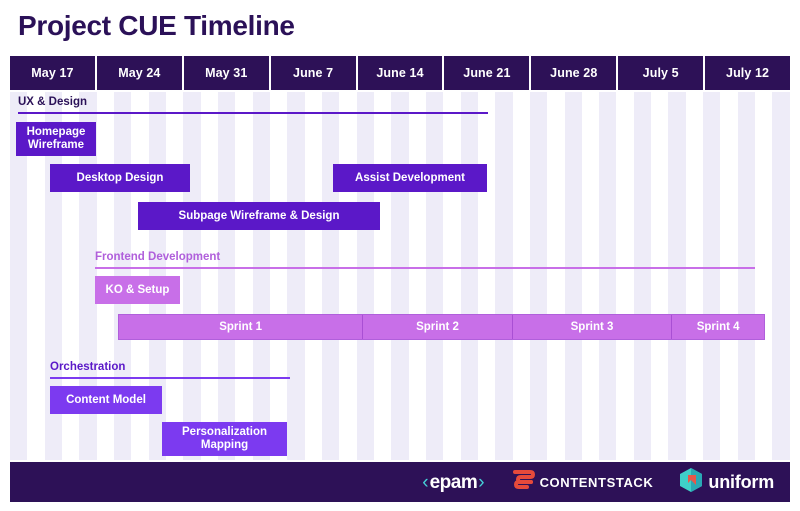  What do you see at coordinates (574, 73) in the screenshot?
I see `week-header-cell: June 28` at bounding box center [574, 73].